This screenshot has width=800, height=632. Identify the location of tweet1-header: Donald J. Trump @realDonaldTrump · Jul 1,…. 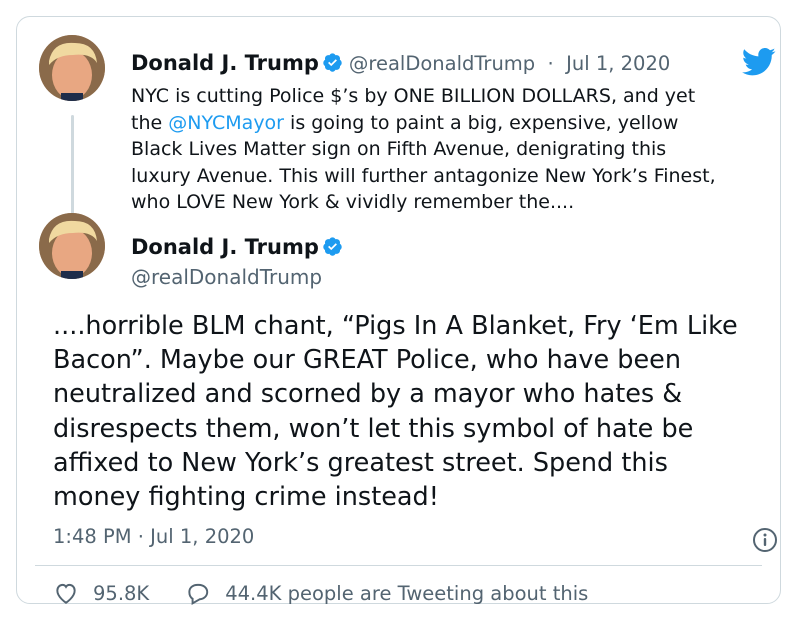
(400, 63).